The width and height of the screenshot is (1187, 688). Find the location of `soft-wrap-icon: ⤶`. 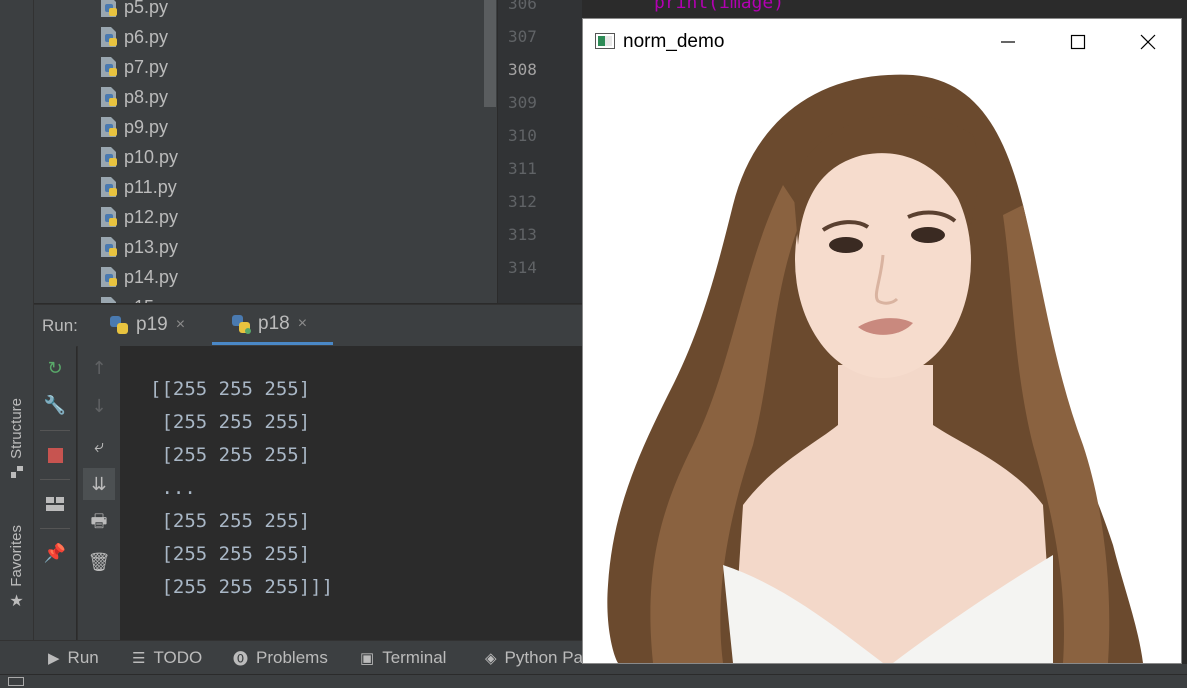

soft-wrap-icon: ⤶ is located at coordinates (99, 446).